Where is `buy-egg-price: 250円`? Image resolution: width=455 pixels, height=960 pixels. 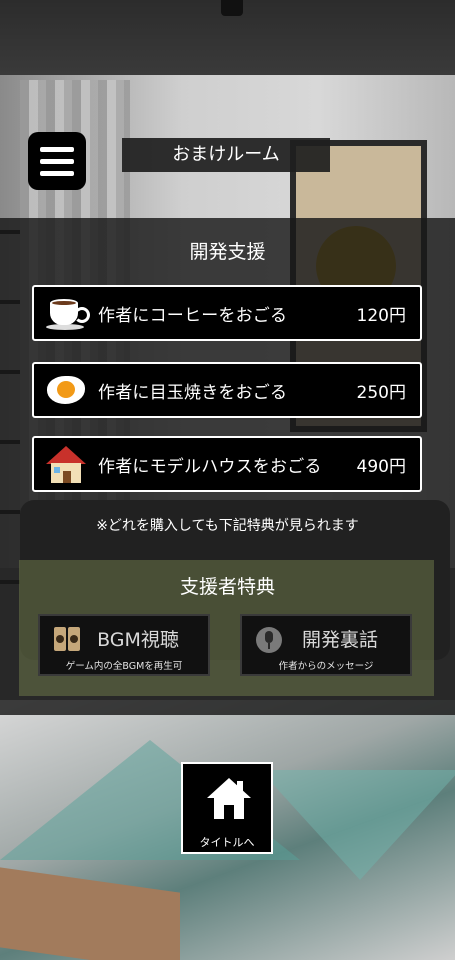
buy-egg-price: 250円 is located at coordinates (381, 392).